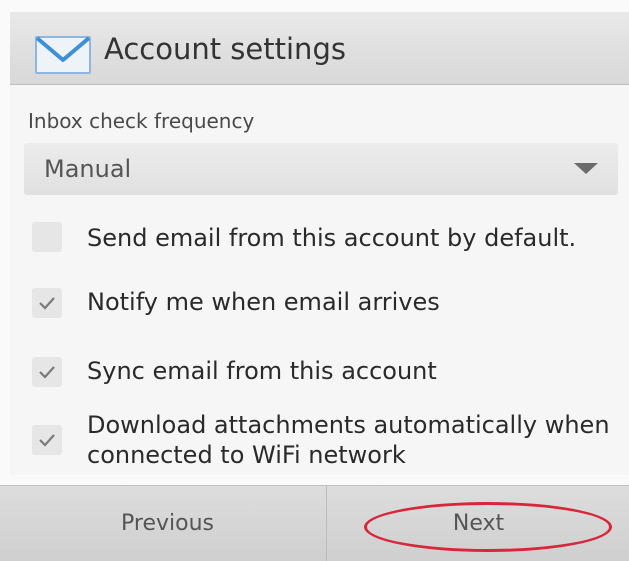  What do you see at coordinates (262, 371) in the screenshot?
I see `sync-label: Sync email from this account` at bounding box center [262, 371].